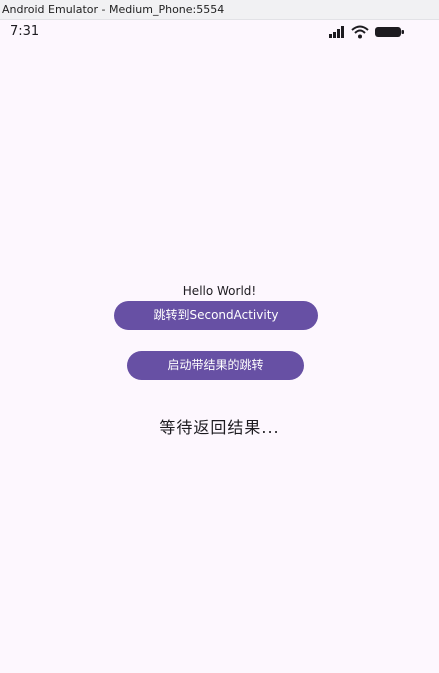  Describe the element at coordinates (336, 32) in the screenshot. I see `signal-icon` at that location.